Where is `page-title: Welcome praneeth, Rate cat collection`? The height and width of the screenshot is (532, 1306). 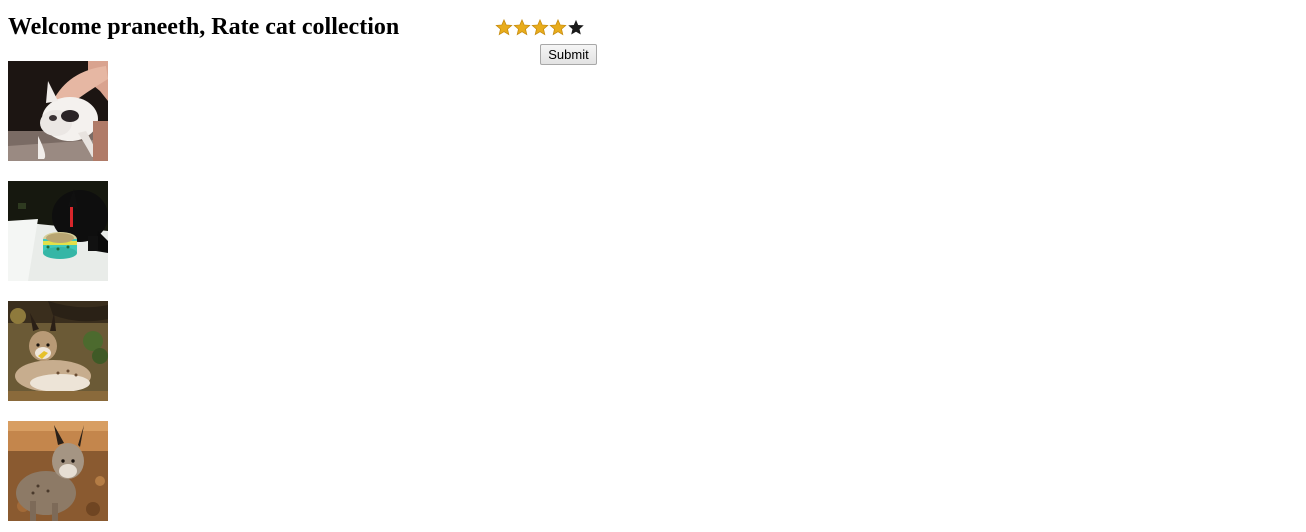 page-title: Welcome praneeth, Rate cat collection is located at coordinates (204, 27).